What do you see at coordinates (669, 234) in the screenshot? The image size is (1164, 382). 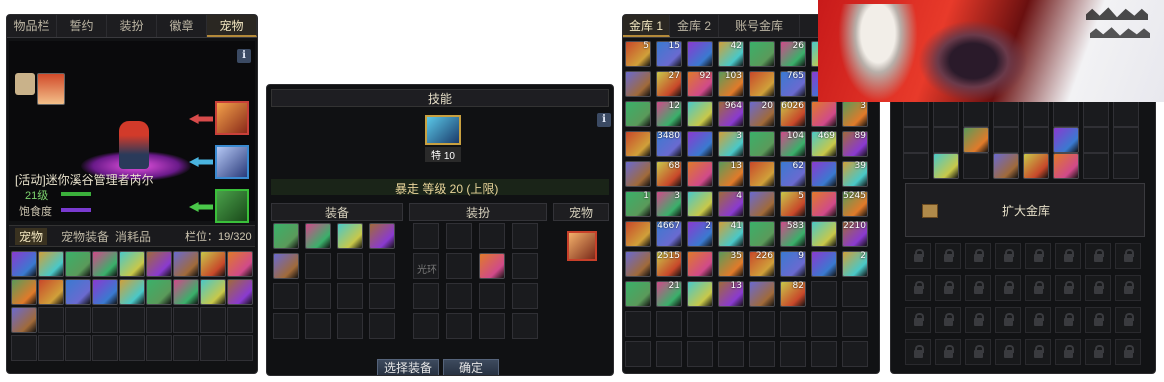 I see `vault-item-slot: 4667` at bounding box center [669, 234].